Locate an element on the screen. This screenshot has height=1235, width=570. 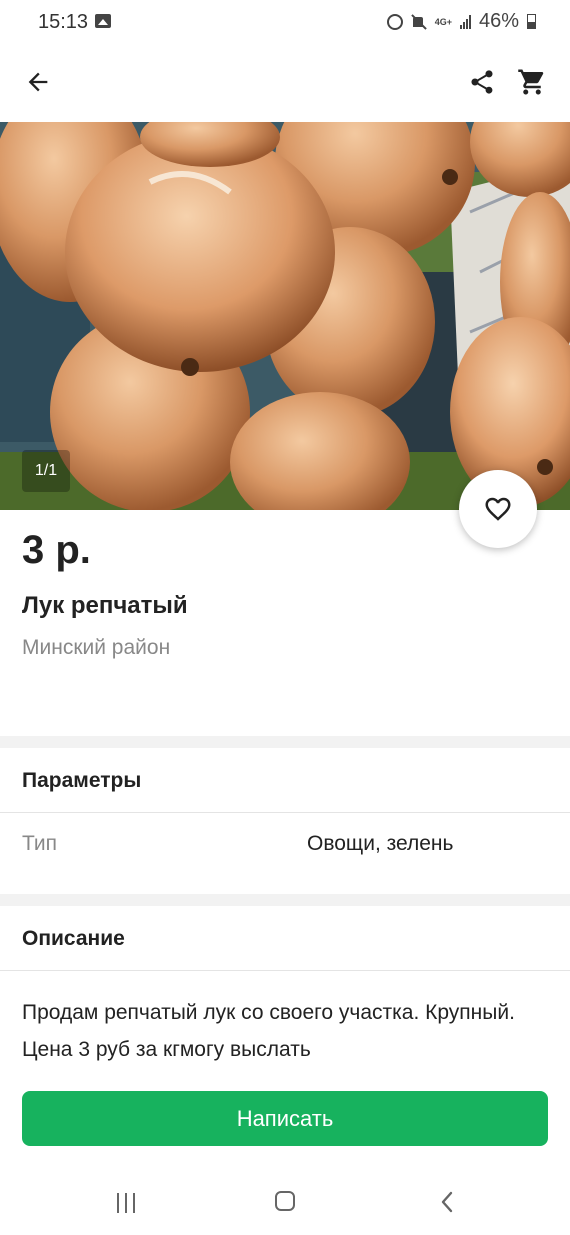
toolbar is located at coordinates (285, 83).